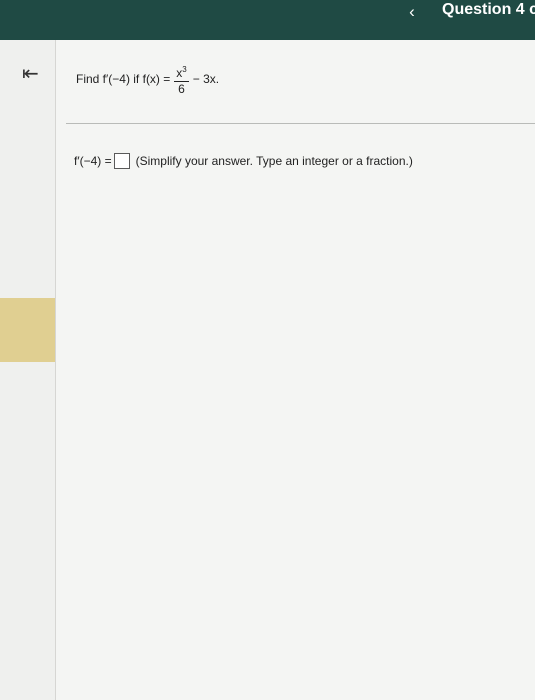 This screenshot has height=700, width=535. What do you see at coordinates (123, 79) in the screenshot?
I see `question-prefix: Find f′(−4) if f(x) =` at bounding box center [123, 79].